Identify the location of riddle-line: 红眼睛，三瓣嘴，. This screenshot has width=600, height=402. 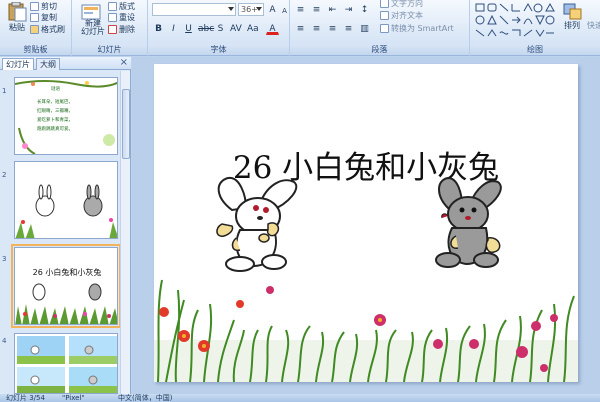
(55, 111).